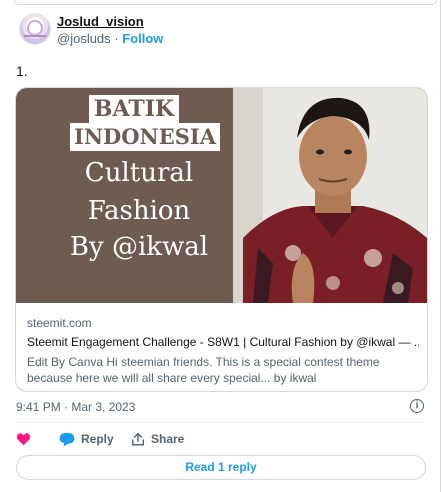 Image resolution: width=441 pixels, height=492 pixels. What do you see at coordinates (139, 211) in the screenshot?
I see `card-image-line-fashion: Fashion` at bounding box center [139, 211].